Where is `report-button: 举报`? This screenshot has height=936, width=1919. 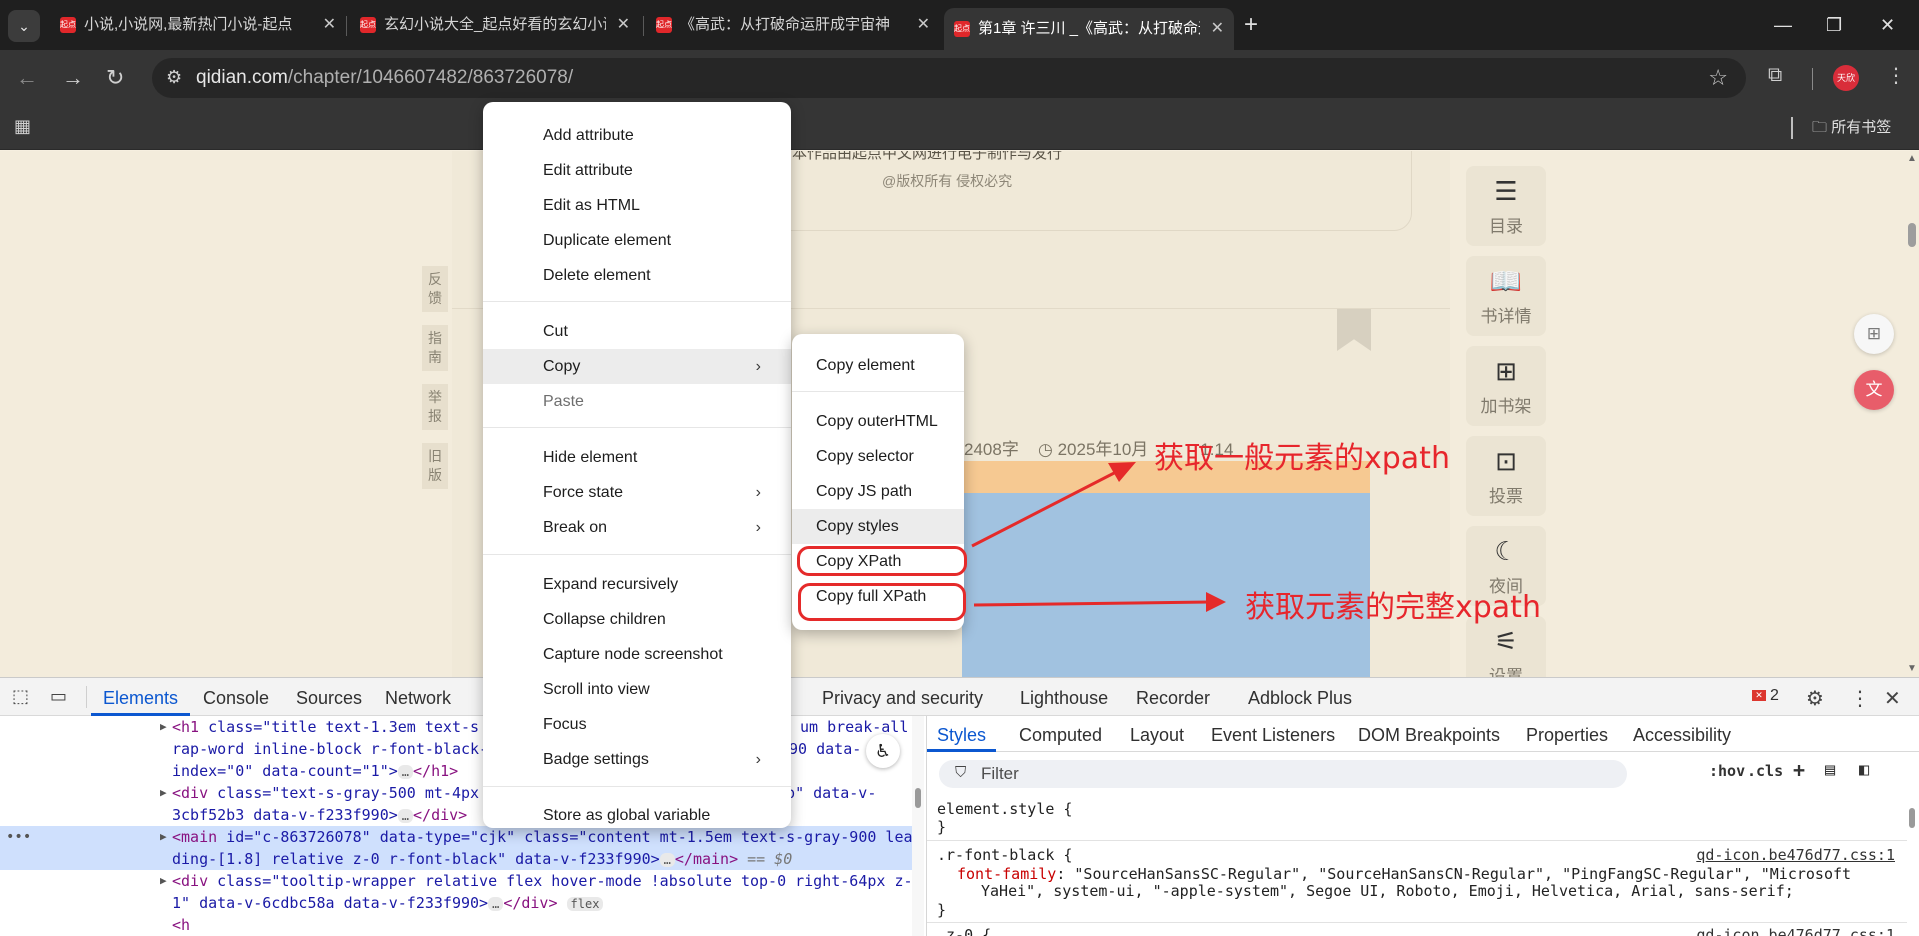 report-button: 举报 is located at coordinates (435, 407).